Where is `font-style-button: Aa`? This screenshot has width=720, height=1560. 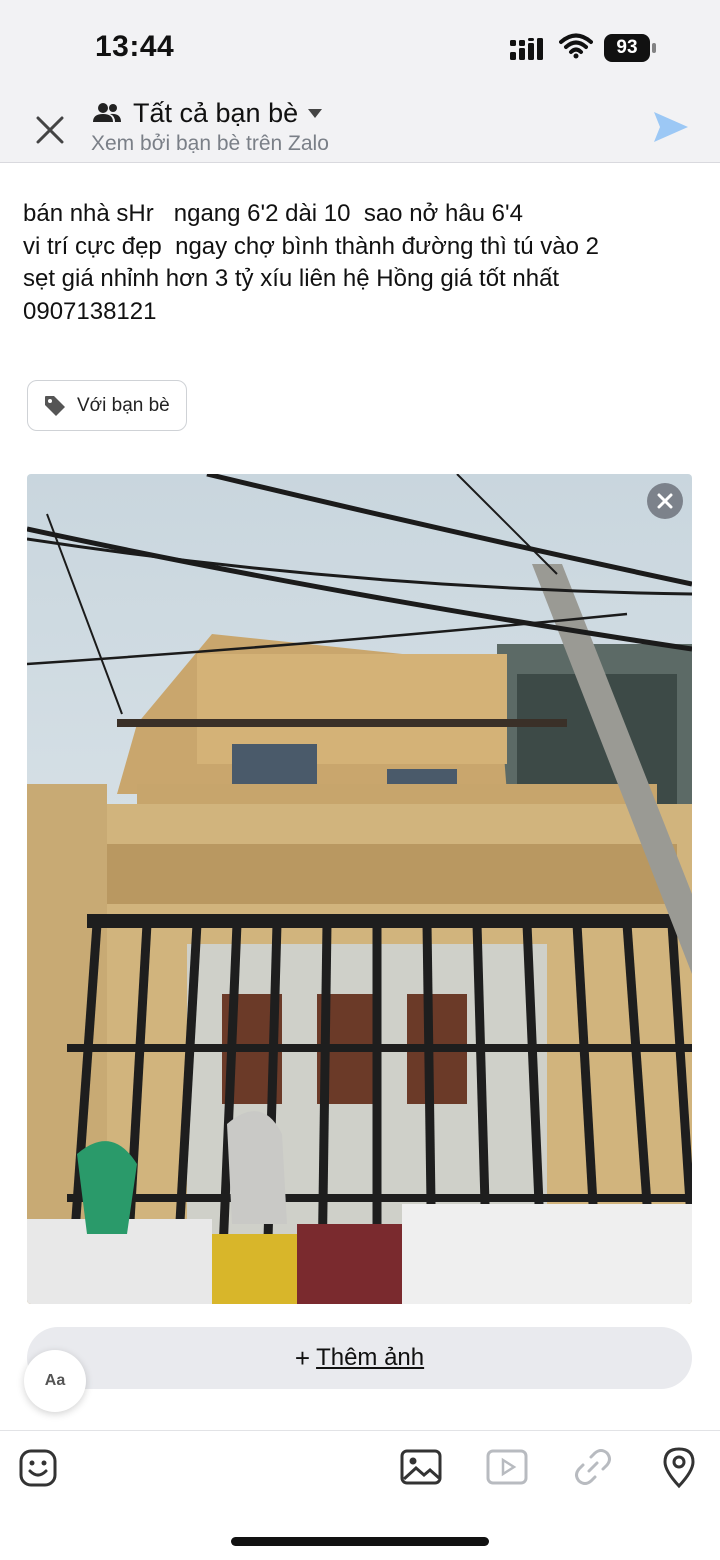 font-style-button: Aa is located at coordinates (55, 1381).